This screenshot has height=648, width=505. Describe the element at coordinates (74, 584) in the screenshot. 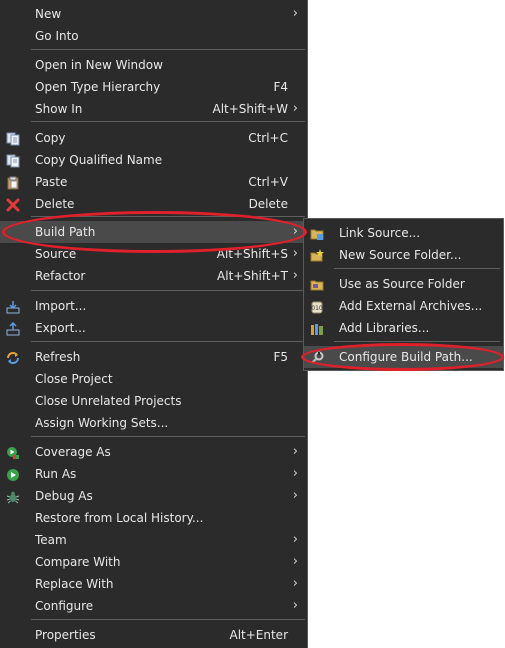

I see `menu-item-label: Replace With` at that location.